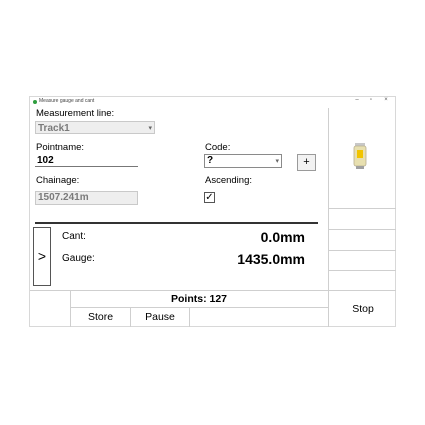  What do you see at coordinates (42, 256) in the screenshot?
I see `next-button: >` at bounding box center [42, 256].